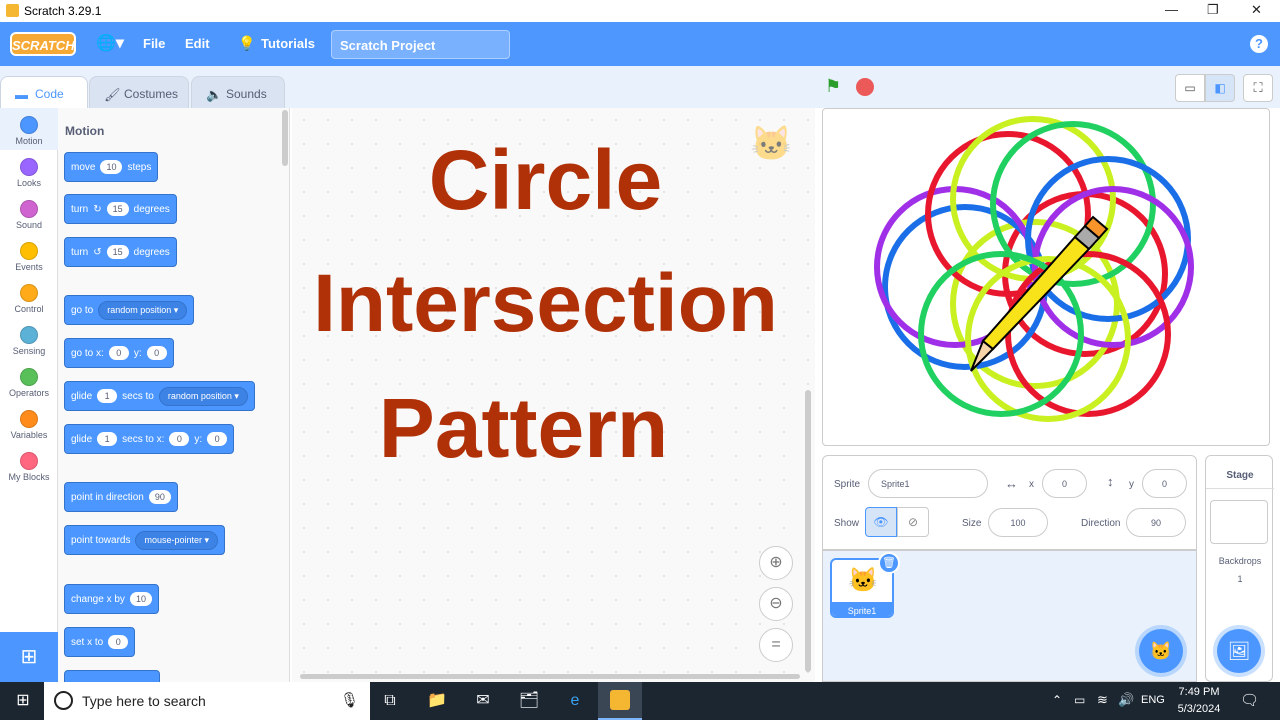  Describe the element at coordinates (85, 131) in the screenshot. I see `palette-heading: Motion` at that location.